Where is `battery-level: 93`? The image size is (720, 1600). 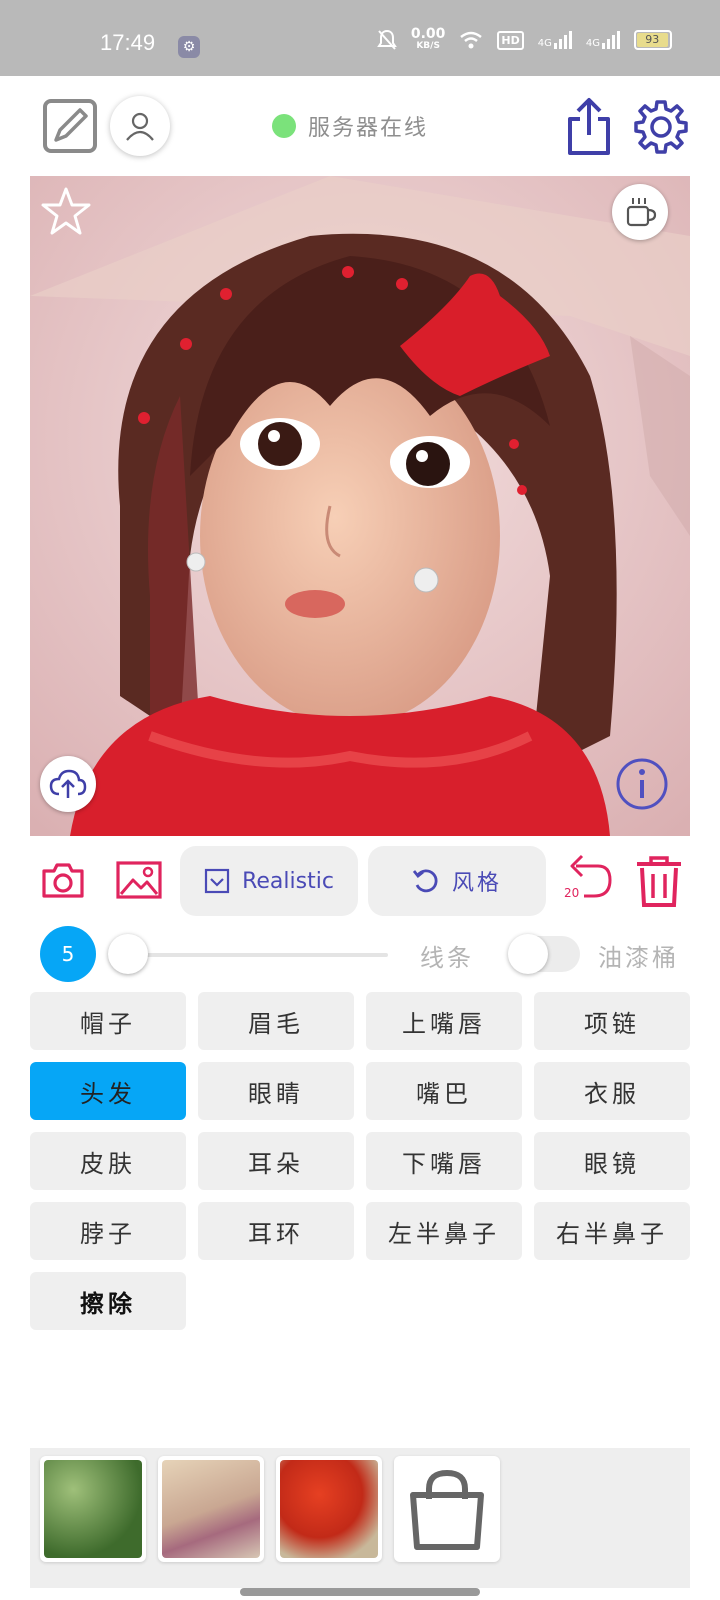 battery-level: 93 is located at coordinates (652, 40).